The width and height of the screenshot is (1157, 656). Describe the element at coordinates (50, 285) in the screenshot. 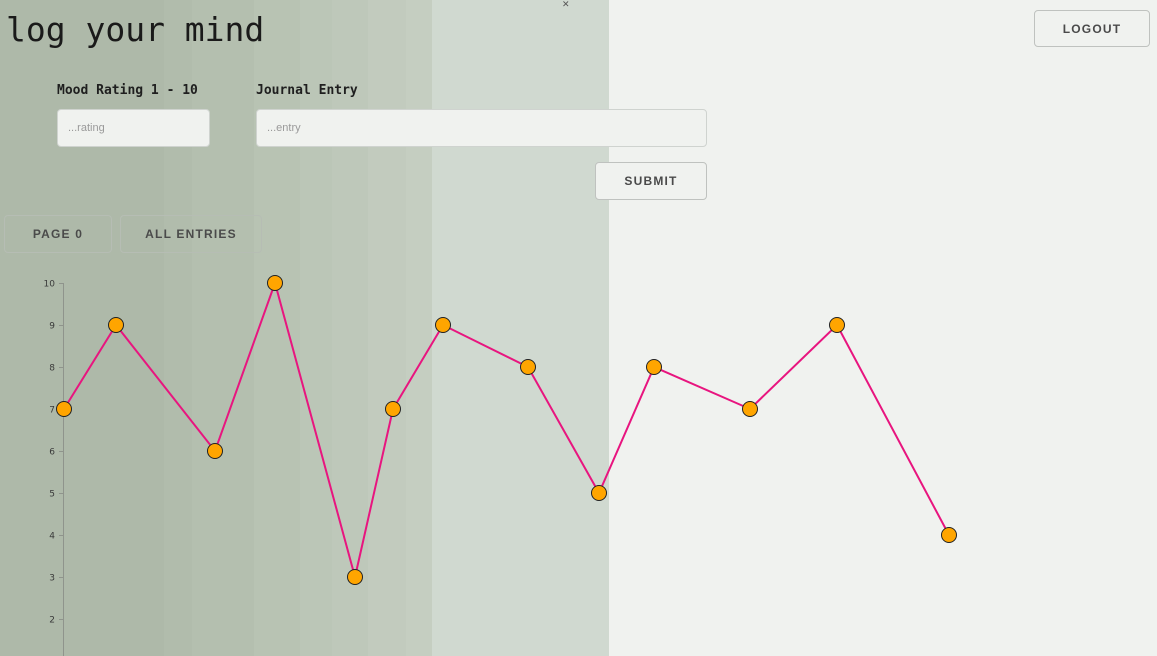

I see `y-tick-label: 10` at that location.